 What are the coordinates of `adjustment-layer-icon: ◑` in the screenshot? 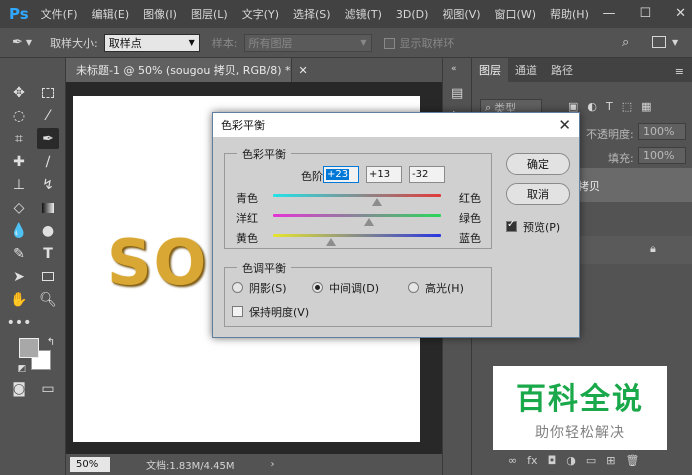 It's located at (571, 460).